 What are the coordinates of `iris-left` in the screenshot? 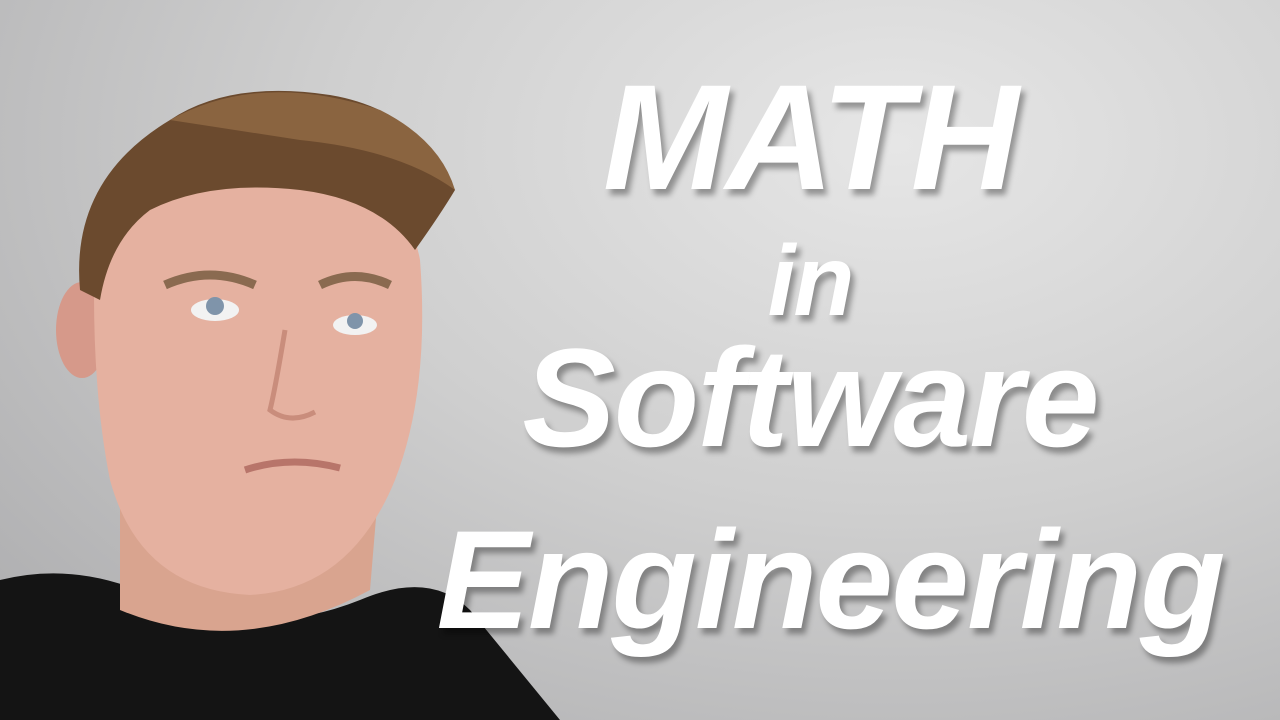 It's located at (215, 306).